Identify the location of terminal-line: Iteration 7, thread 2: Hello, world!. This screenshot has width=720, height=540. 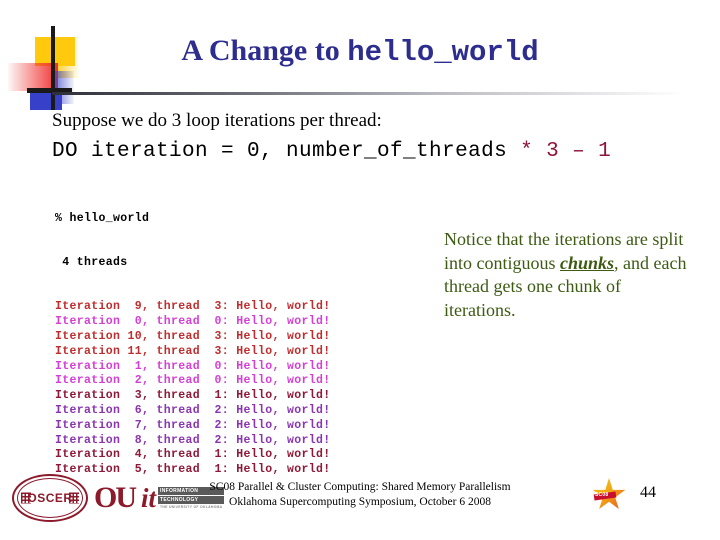
(193, 425).